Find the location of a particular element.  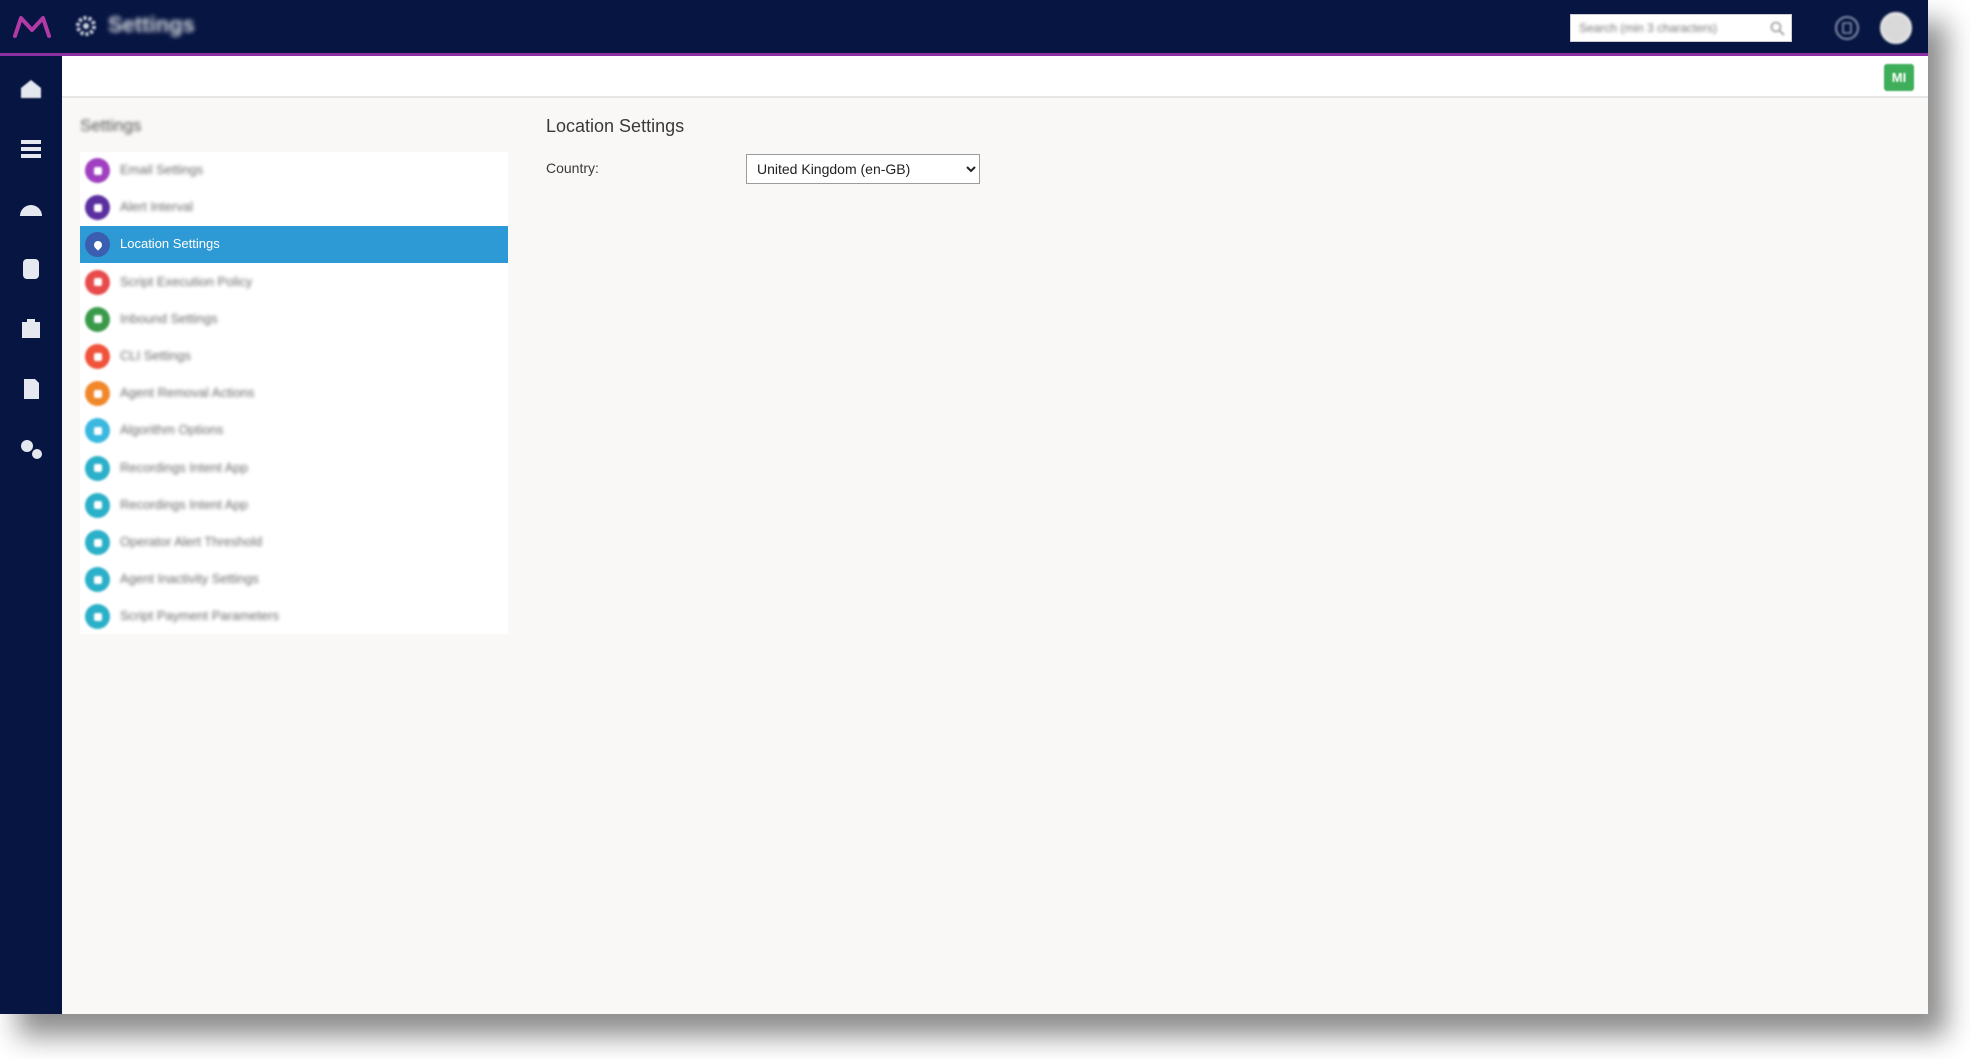

grid-icon is located at coordinates (31, 149).